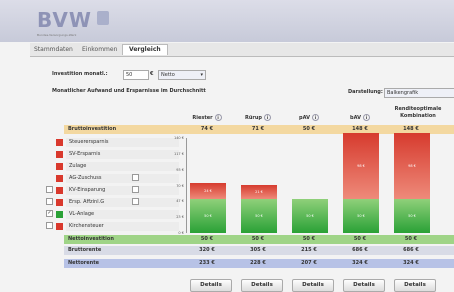  I want to click on mode-value: Netto, so click(168, 75).